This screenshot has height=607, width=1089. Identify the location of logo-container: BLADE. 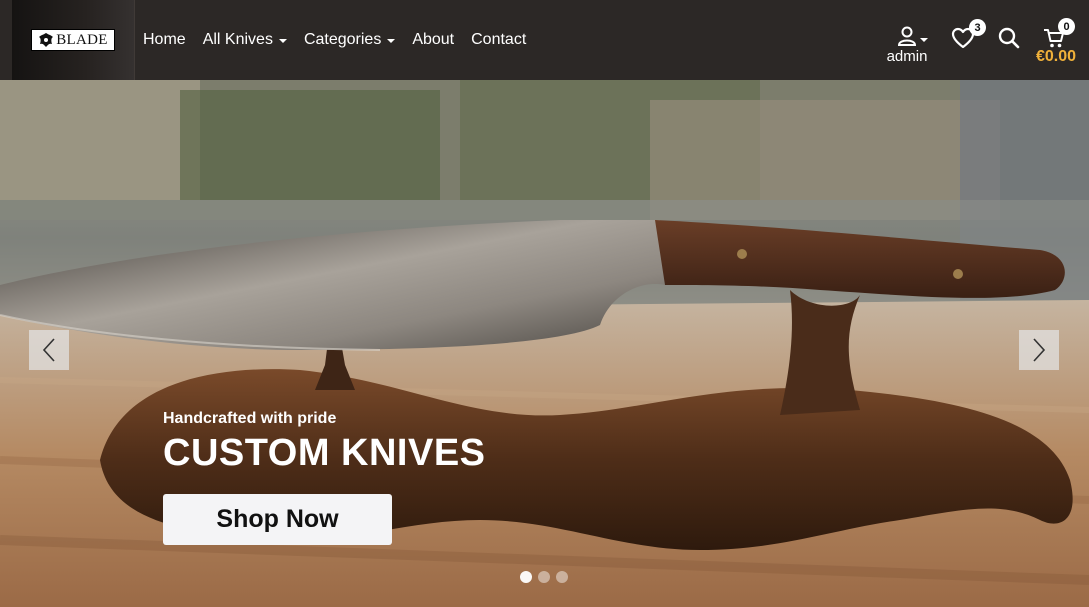
(73, 40).